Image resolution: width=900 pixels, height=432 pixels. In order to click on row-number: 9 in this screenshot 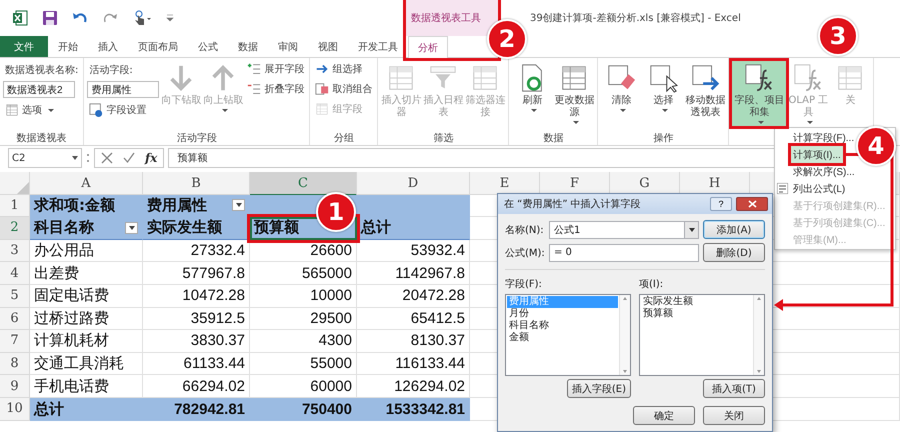, I will do `click(15, 386)`.